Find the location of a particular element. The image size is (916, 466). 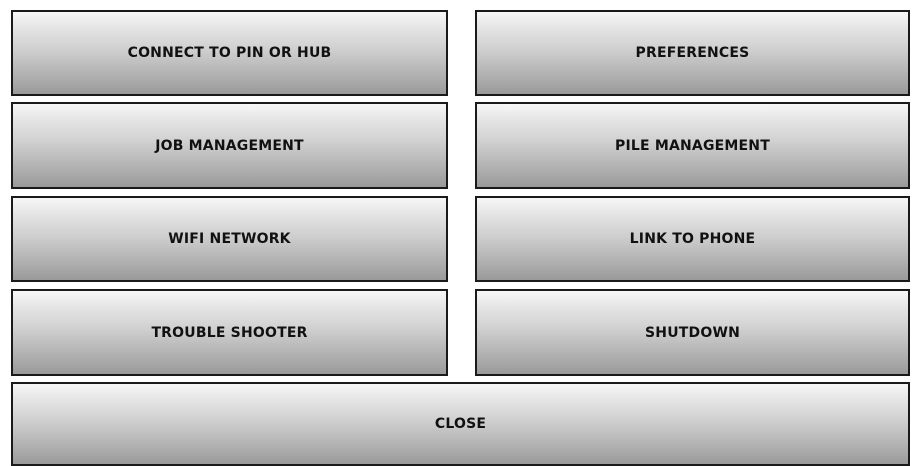

close-label: CLOSE is located at coordinates (460, 424).